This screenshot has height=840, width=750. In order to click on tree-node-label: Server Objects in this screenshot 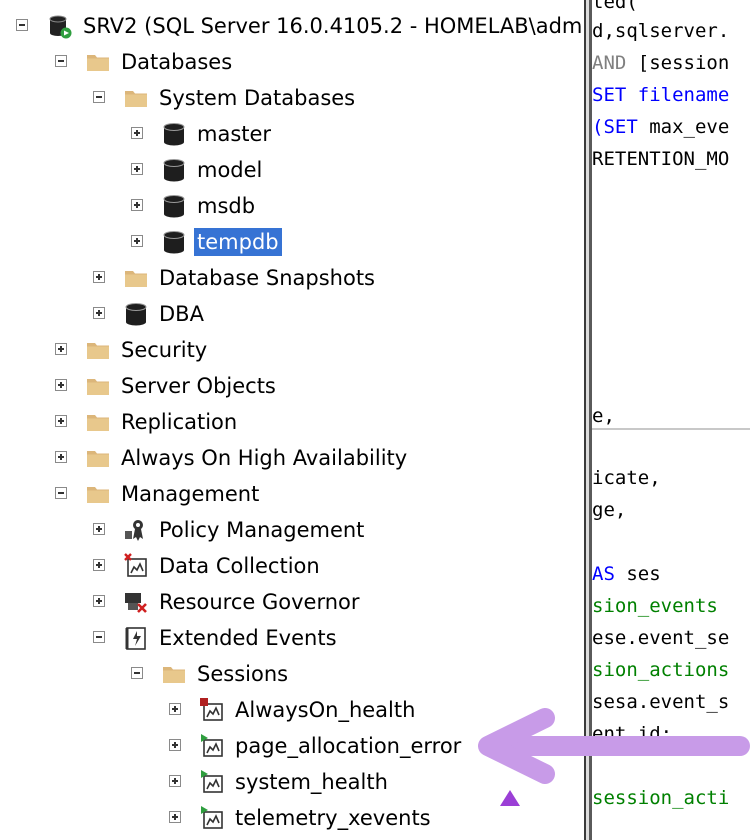, I will do `click(198, 386)`.